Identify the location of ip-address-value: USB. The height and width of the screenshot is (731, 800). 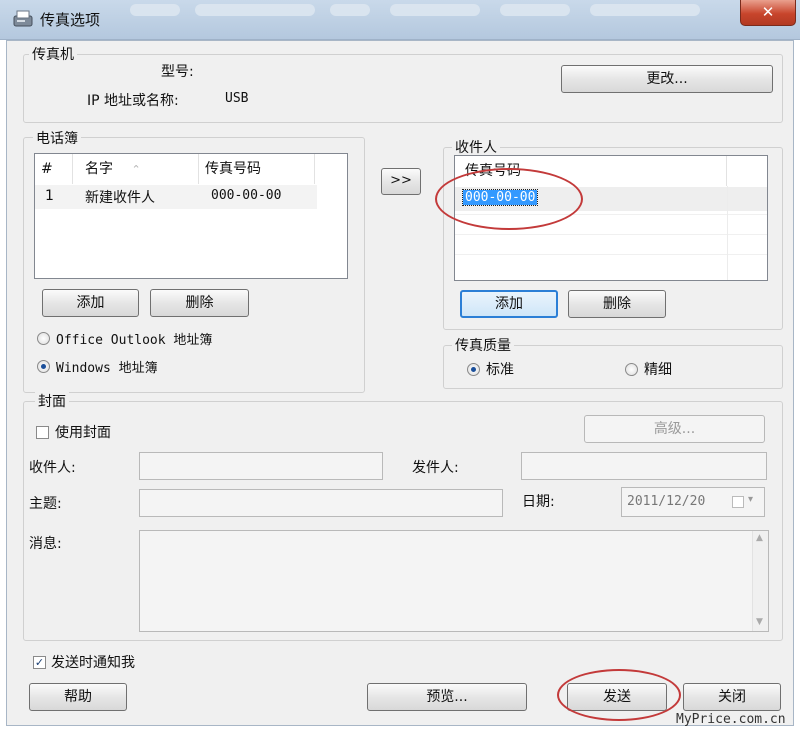
(237, 98).